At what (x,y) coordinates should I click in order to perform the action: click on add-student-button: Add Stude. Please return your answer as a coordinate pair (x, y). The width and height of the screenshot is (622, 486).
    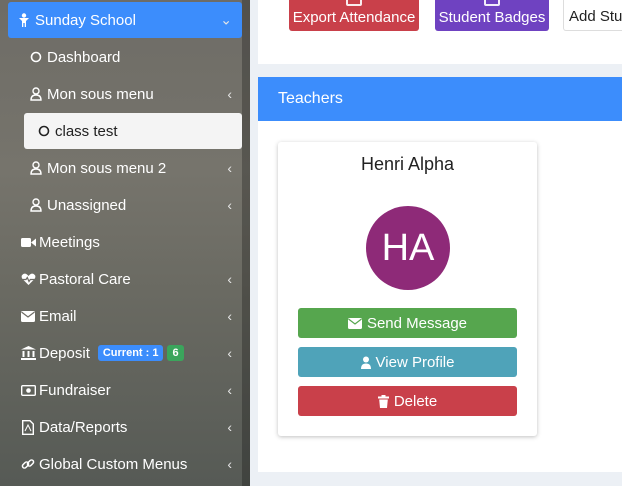
    Looking at the image, I should click on (592, 15).